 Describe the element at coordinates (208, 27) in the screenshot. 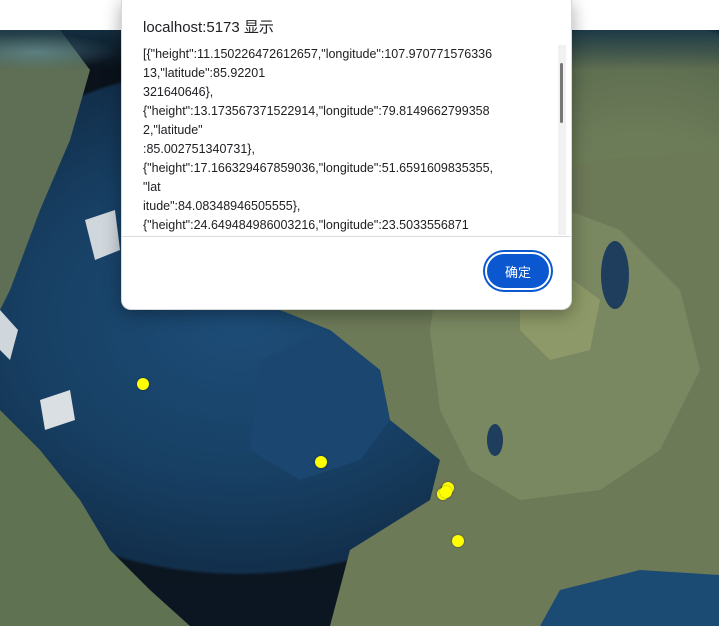

I see `dialog-title: localhost:5173 显示` at that location.